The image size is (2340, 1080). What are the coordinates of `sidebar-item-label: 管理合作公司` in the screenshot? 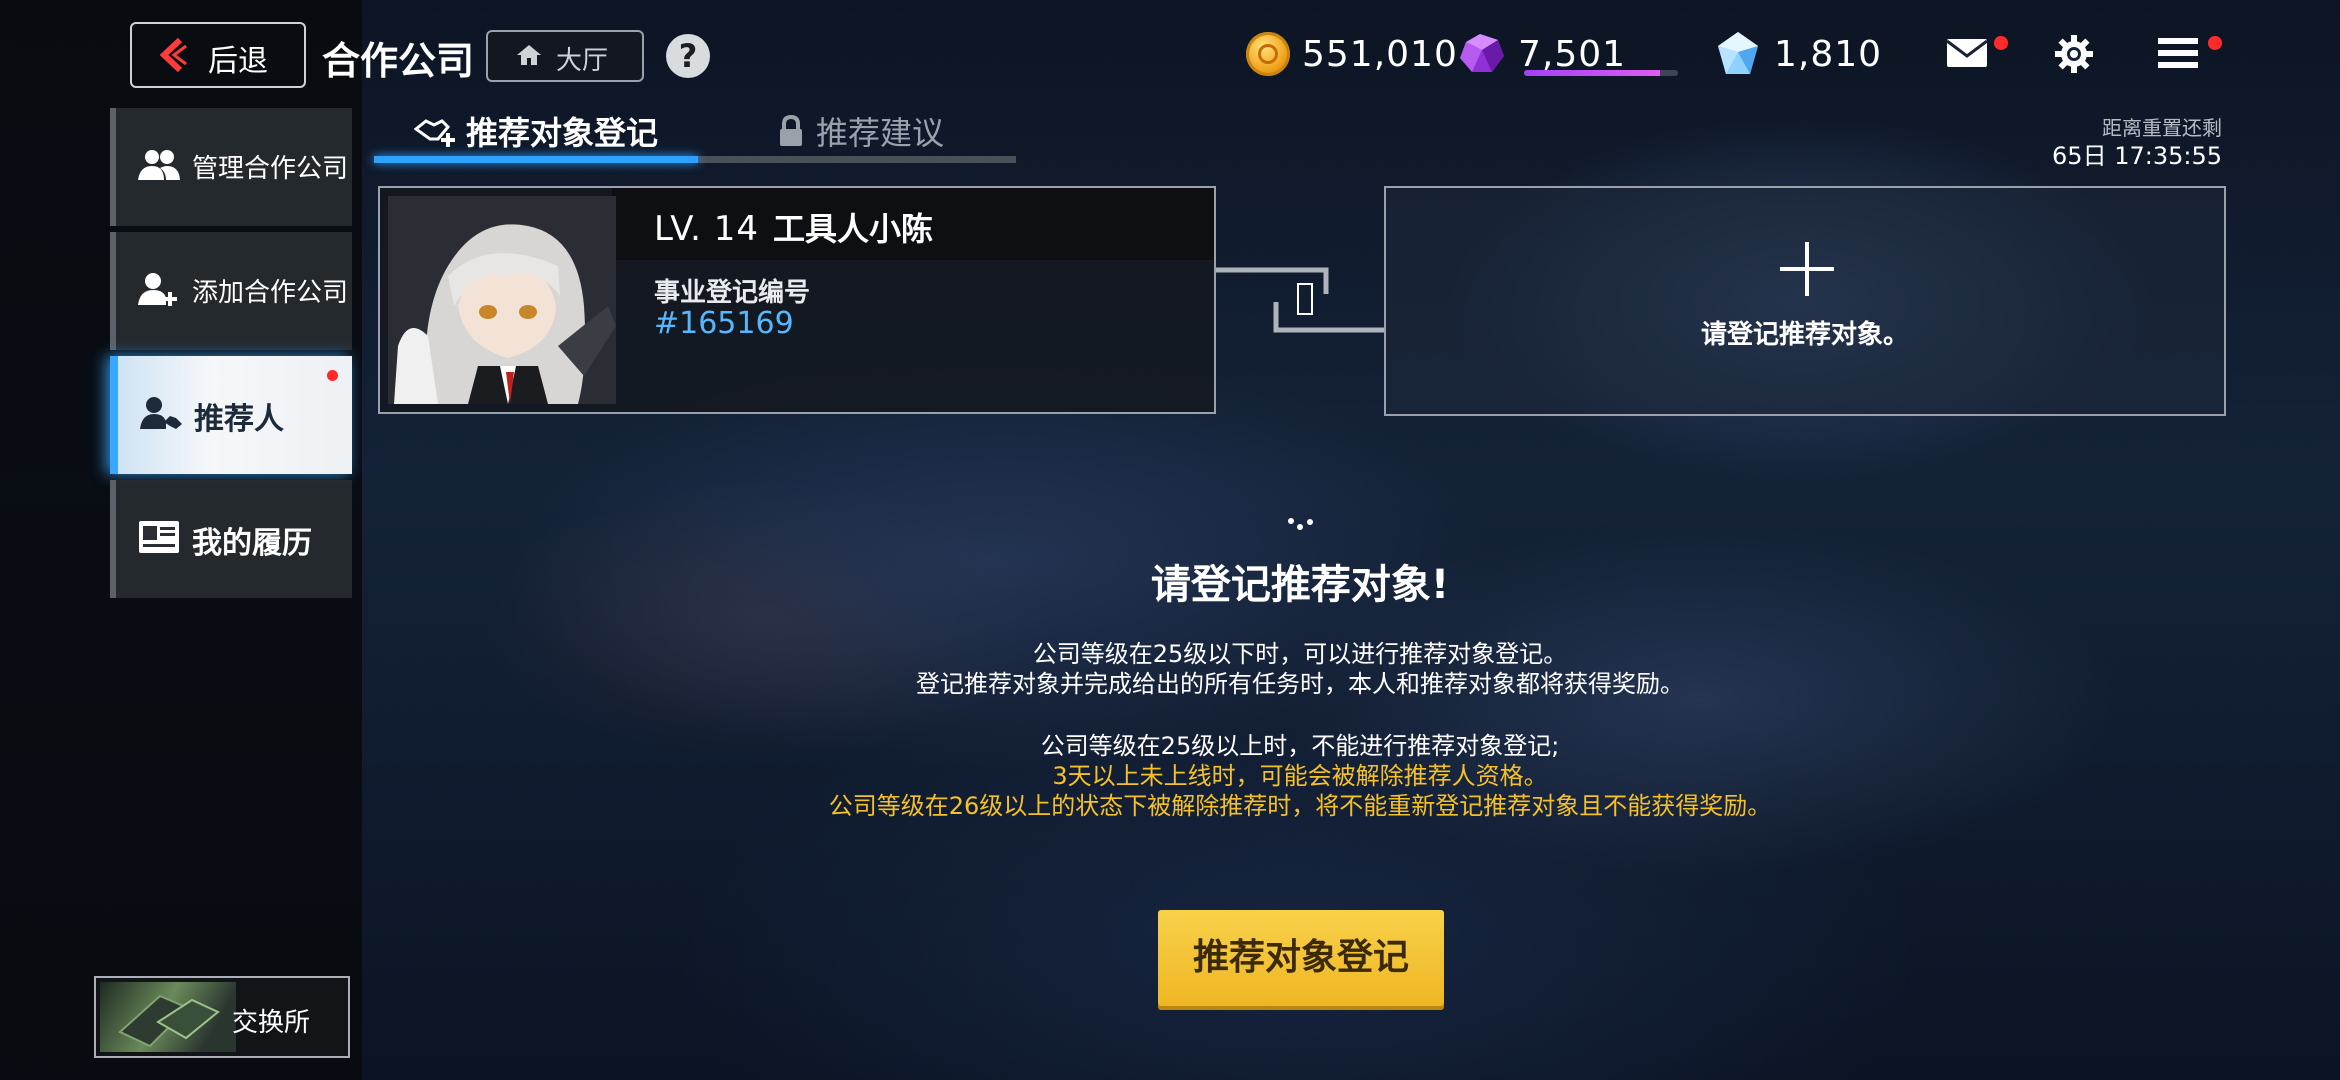 It's located at (270, 169).